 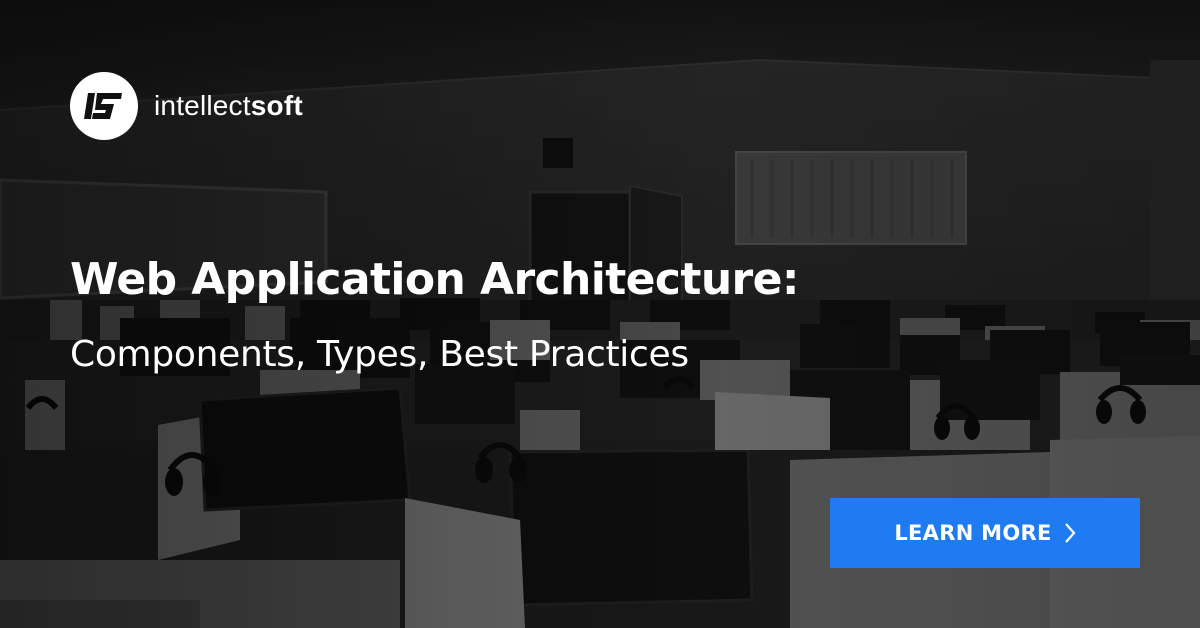 I want to click on brand-logo: intellectsoft, so click(x=186, y=106).